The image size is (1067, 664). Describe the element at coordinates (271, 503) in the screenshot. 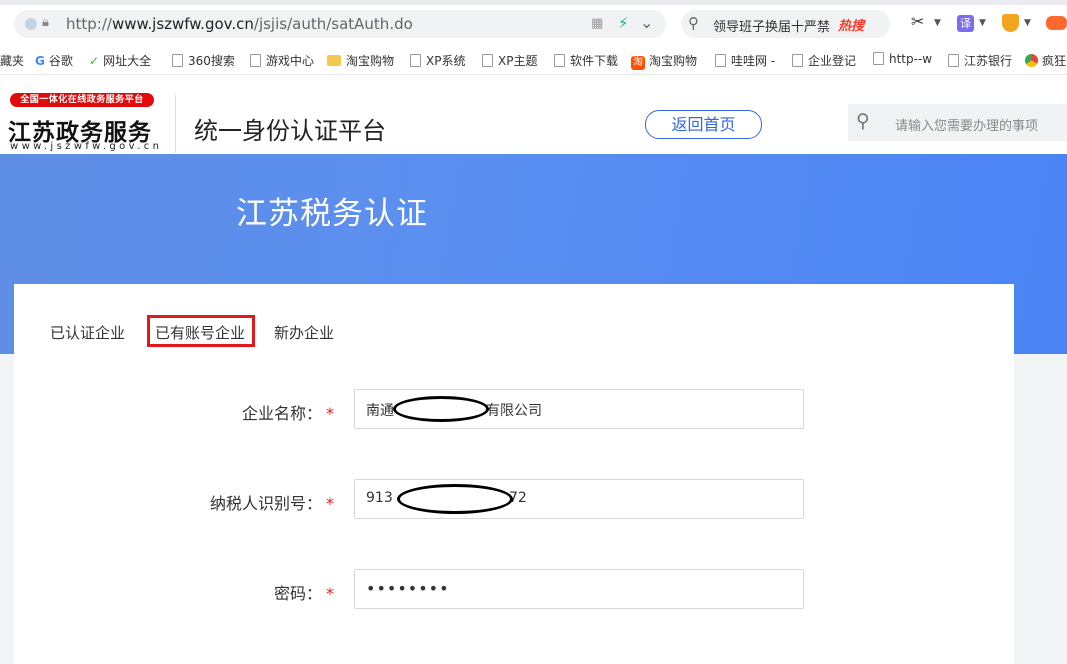

I see `taxpayer-id-label: 纳税人识别号： *` at that location.